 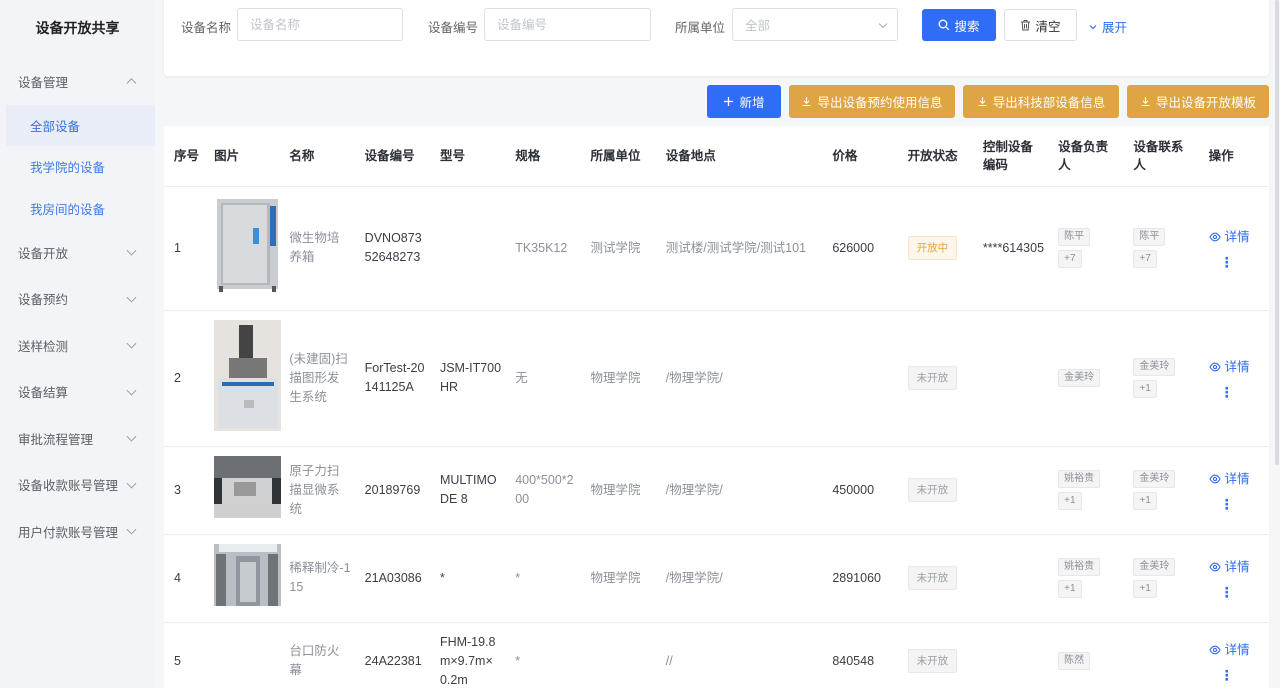 What do you see at coordinates (860, 248) in the screenshot?
I see `cell-price: 626000` at bounding box center [860, 248].